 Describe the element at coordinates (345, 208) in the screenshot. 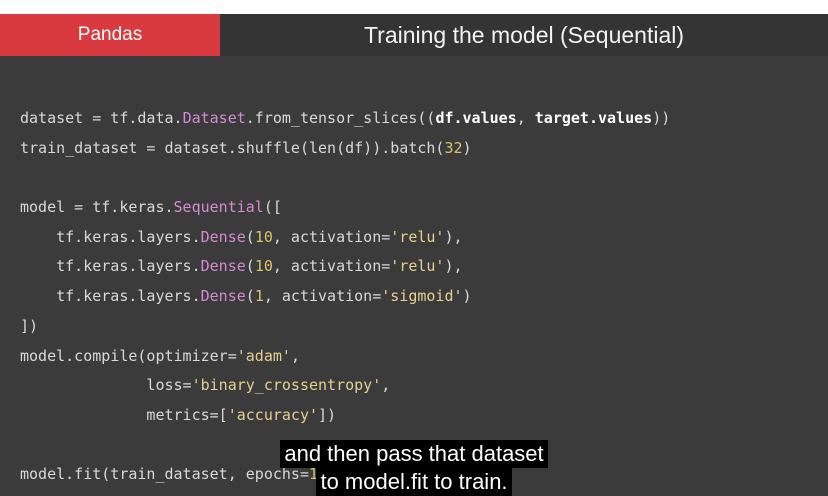

I see `code-line-4: model = tf.keras.Sequential([` at that location.